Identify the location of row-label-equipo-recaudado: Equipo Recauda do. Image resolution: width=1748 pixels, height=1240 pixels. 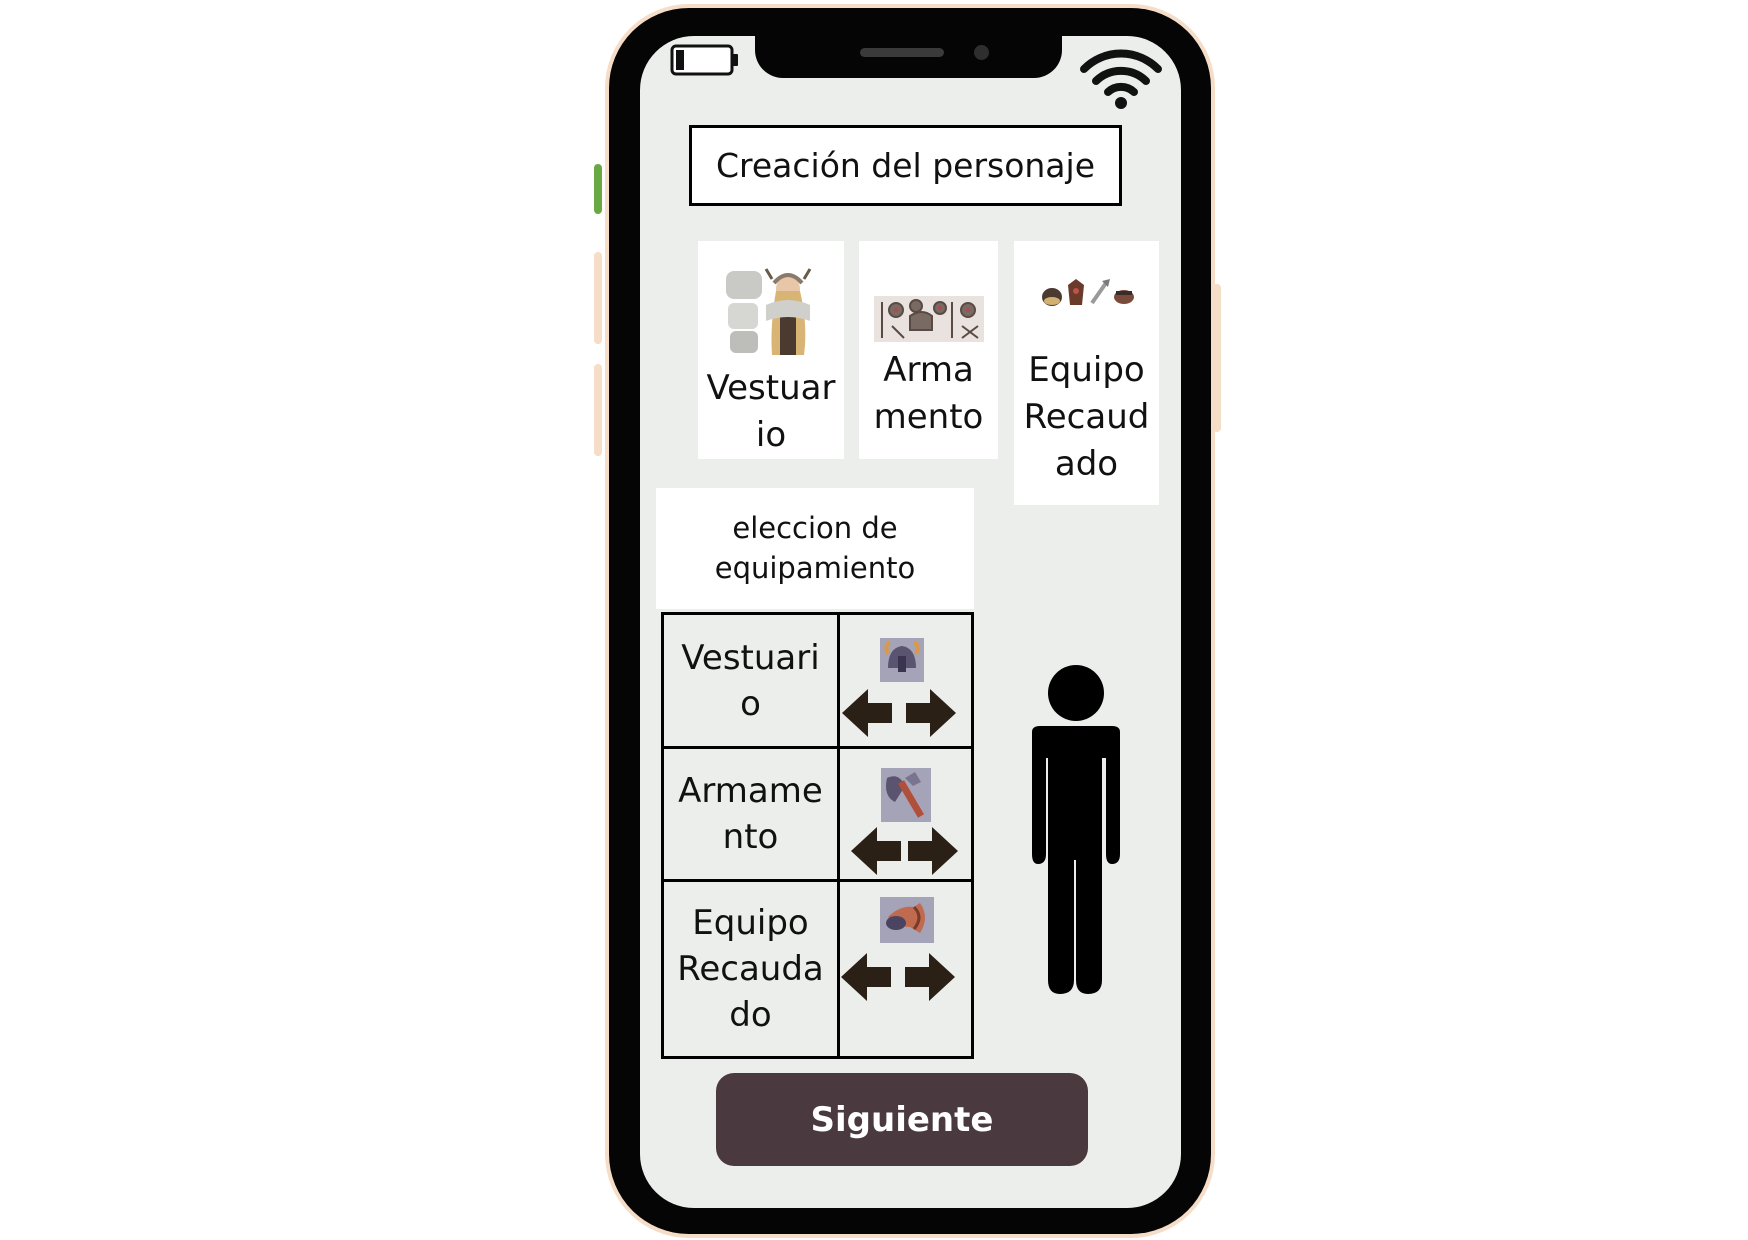
(750, 969).